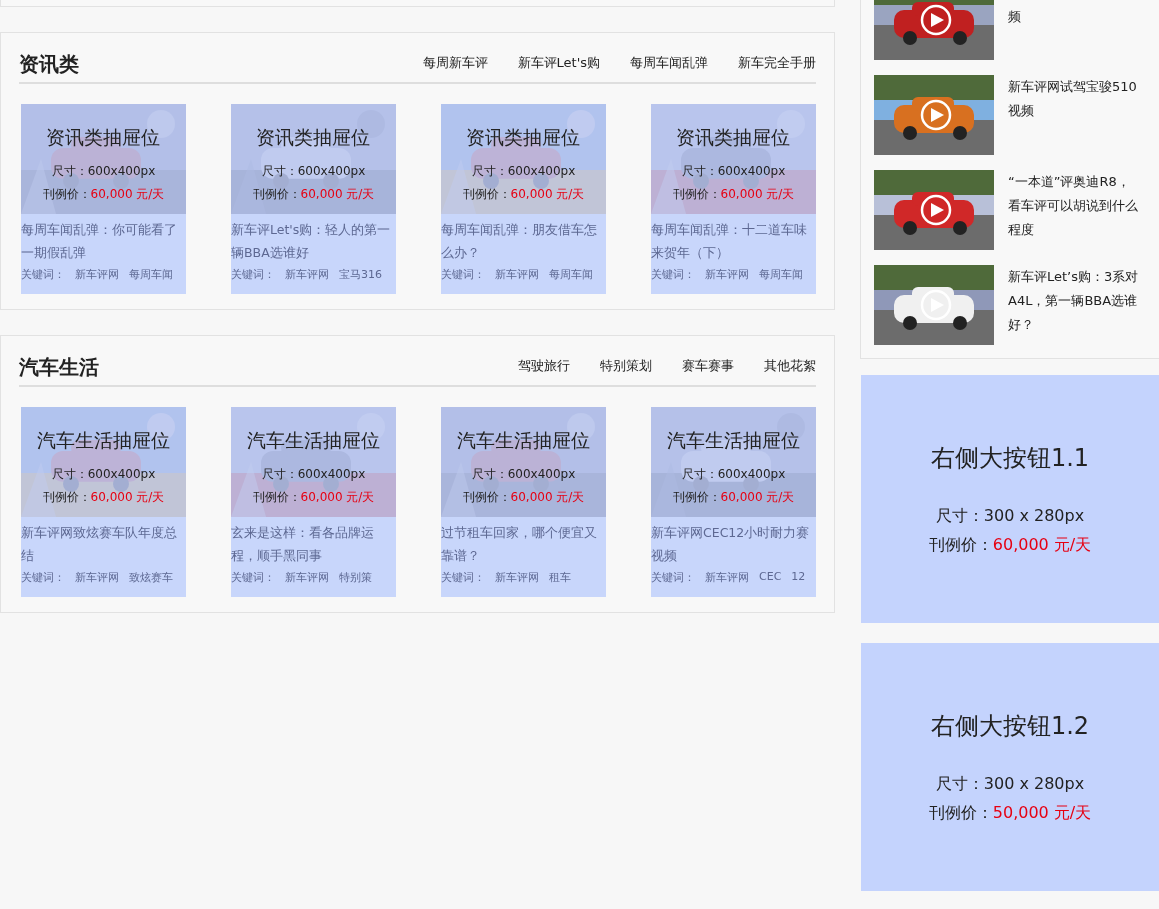 Image resolution: width=1159 pixels, height=909 pixels. What do you see at coordinates (790, 366) in the screenshot?
I see `category-link: 其他花絮` at bounding box center [790, 366].